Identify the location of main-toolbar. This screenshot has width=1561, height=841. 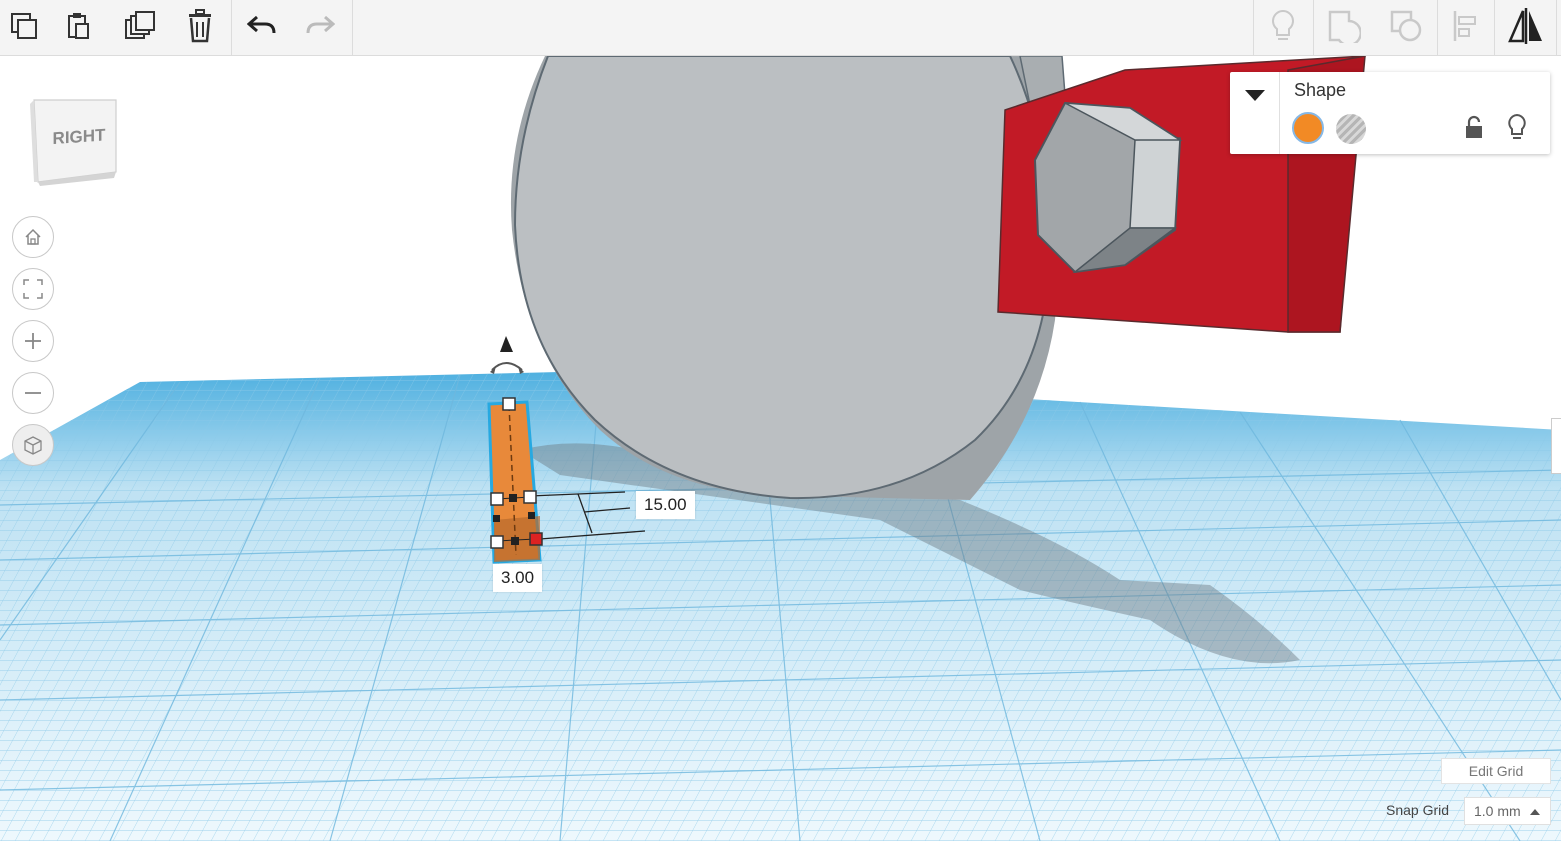
(780, 28).